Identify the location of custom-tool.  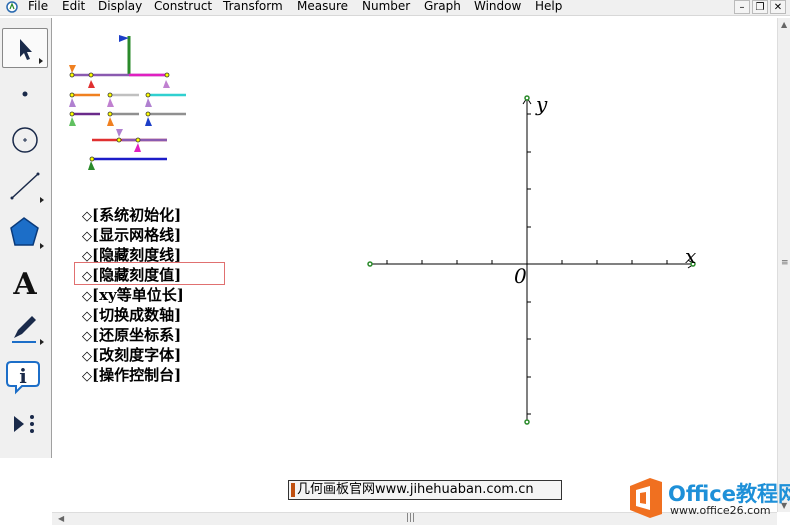
(25, 424).